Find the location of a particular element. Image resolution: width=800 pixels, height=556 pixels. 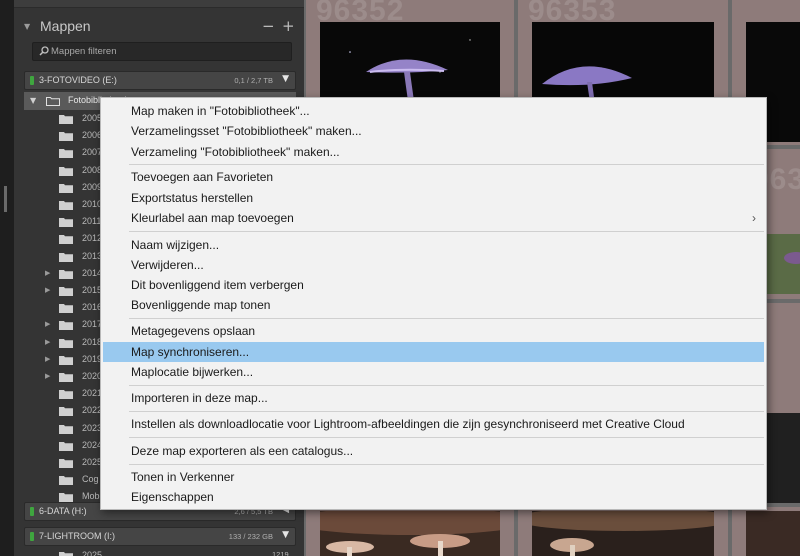

volume-name: 7-LIGHTROOM (I:) is located at coordinates (77, 536).